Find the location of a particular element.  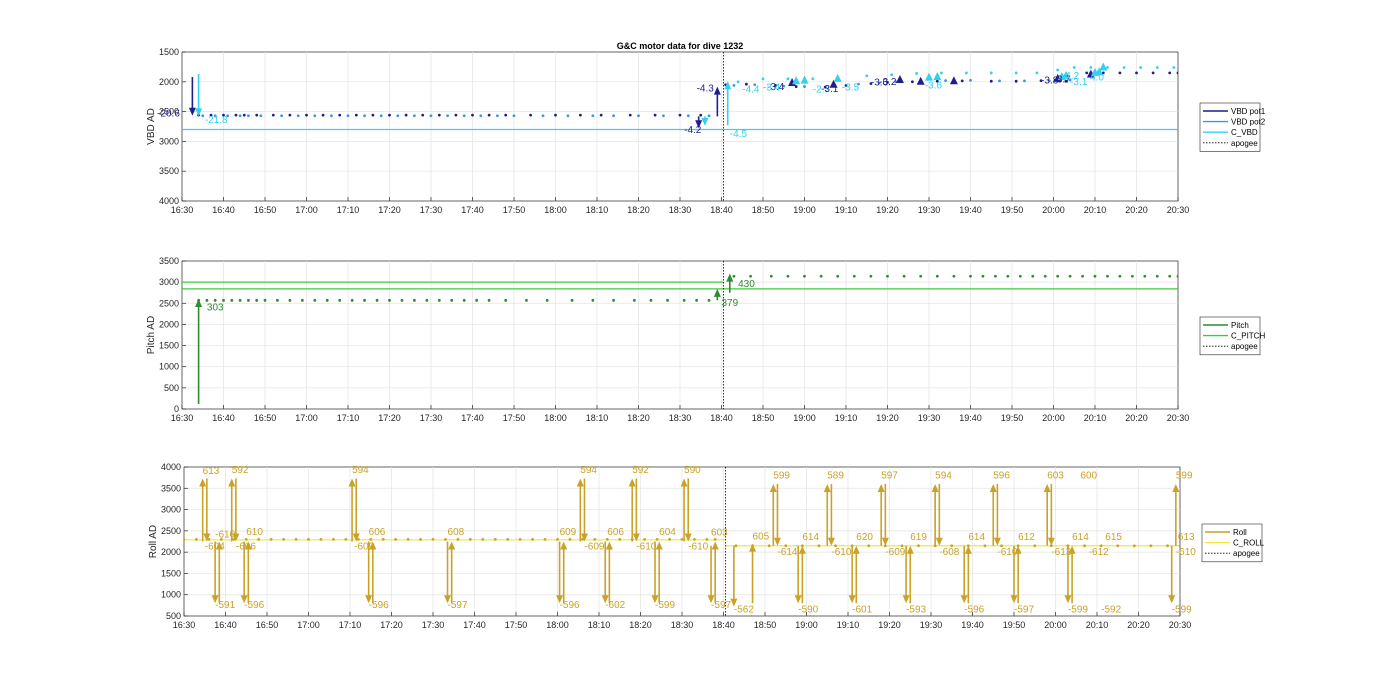

pitch-xtick-label: 19:40 is located at coordinates (970, 418).